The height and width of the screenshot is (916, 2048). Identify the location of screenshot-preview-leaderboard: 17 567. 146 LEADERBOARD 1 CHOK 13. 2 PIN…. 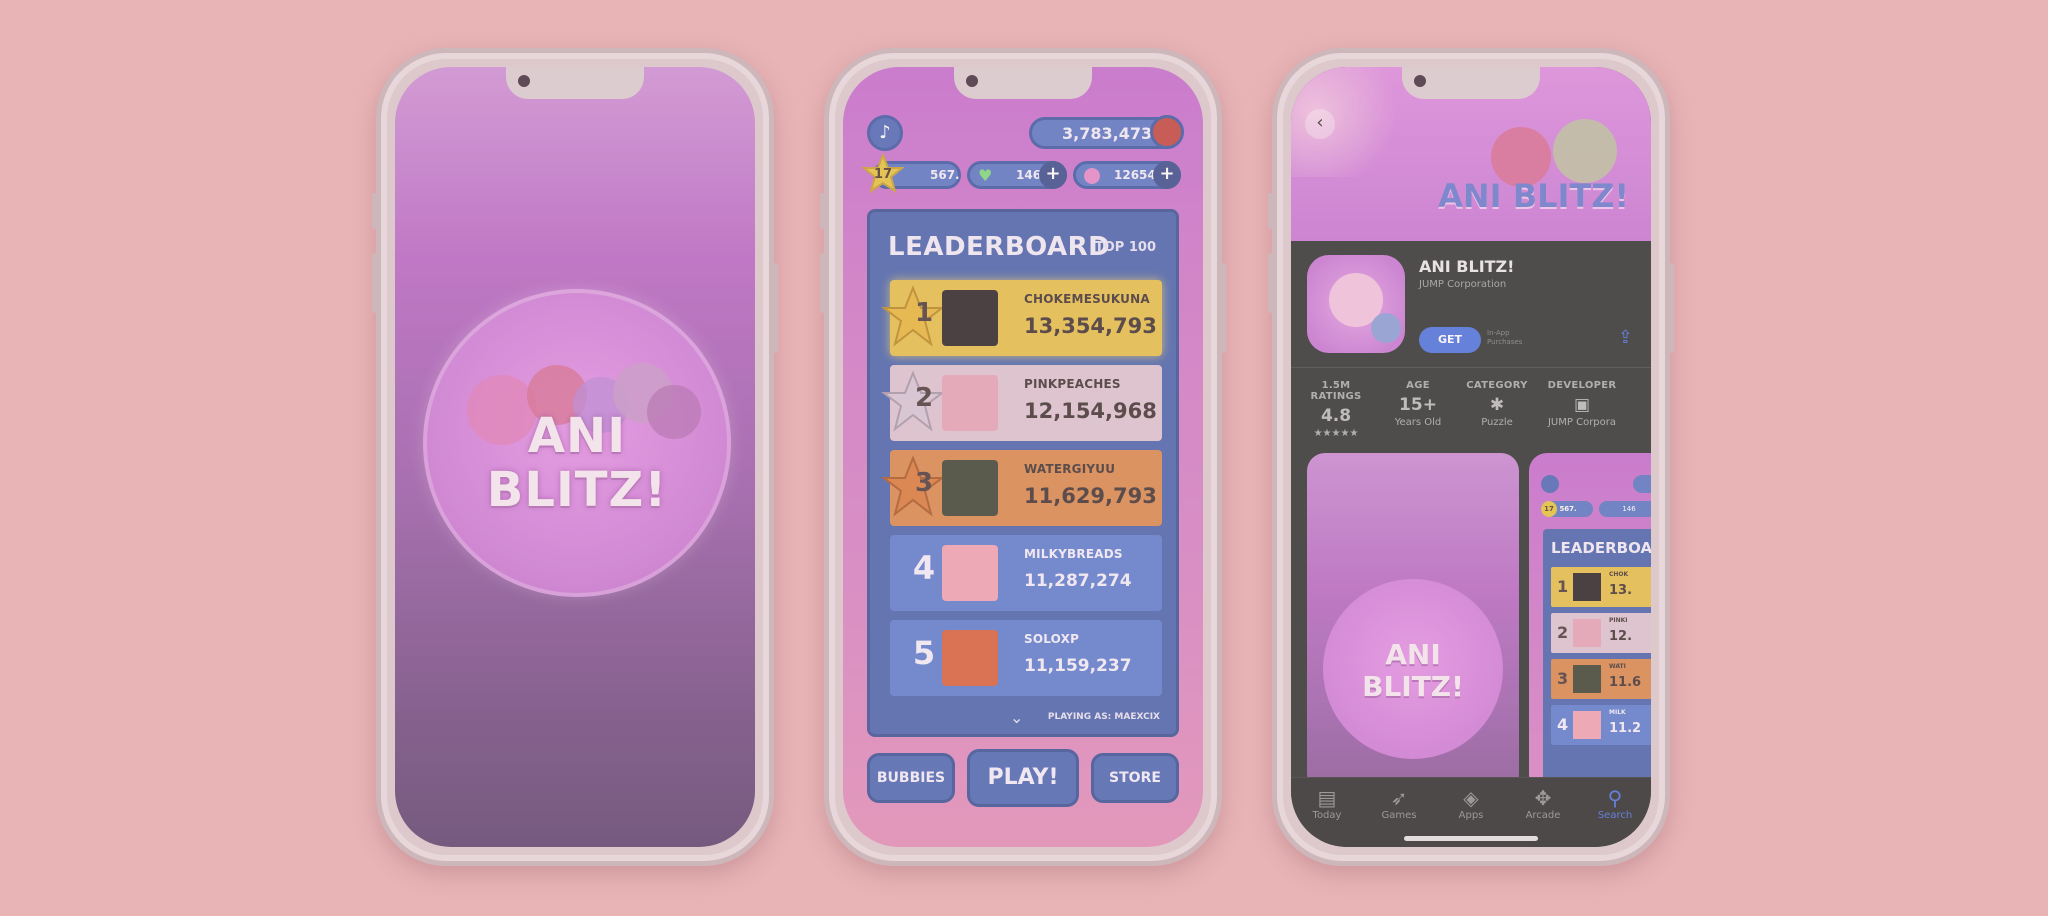
(1590, 623).